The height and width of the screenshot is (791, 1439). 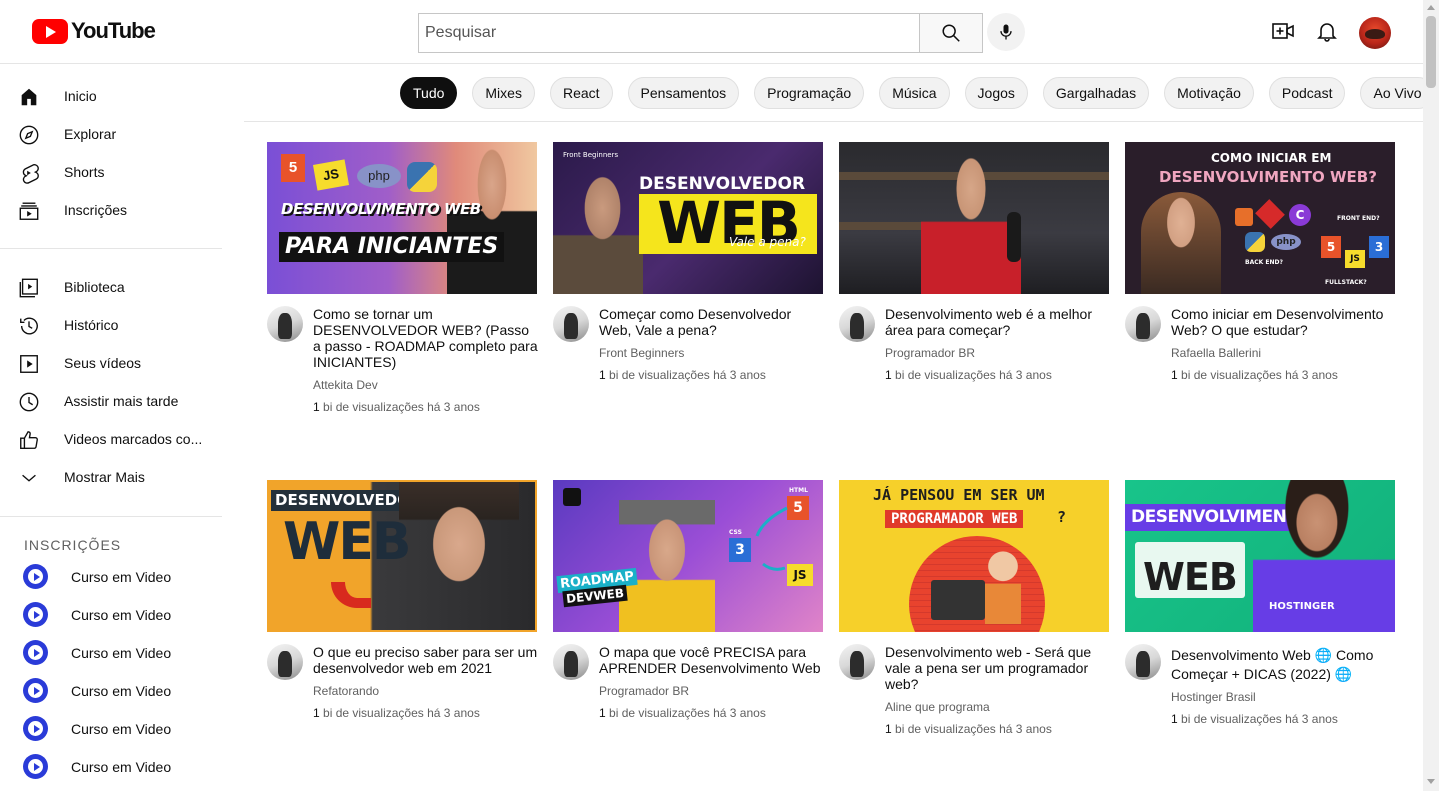 I want to click on sidebar-item-home: Inicio, so click(x=111, y=96).